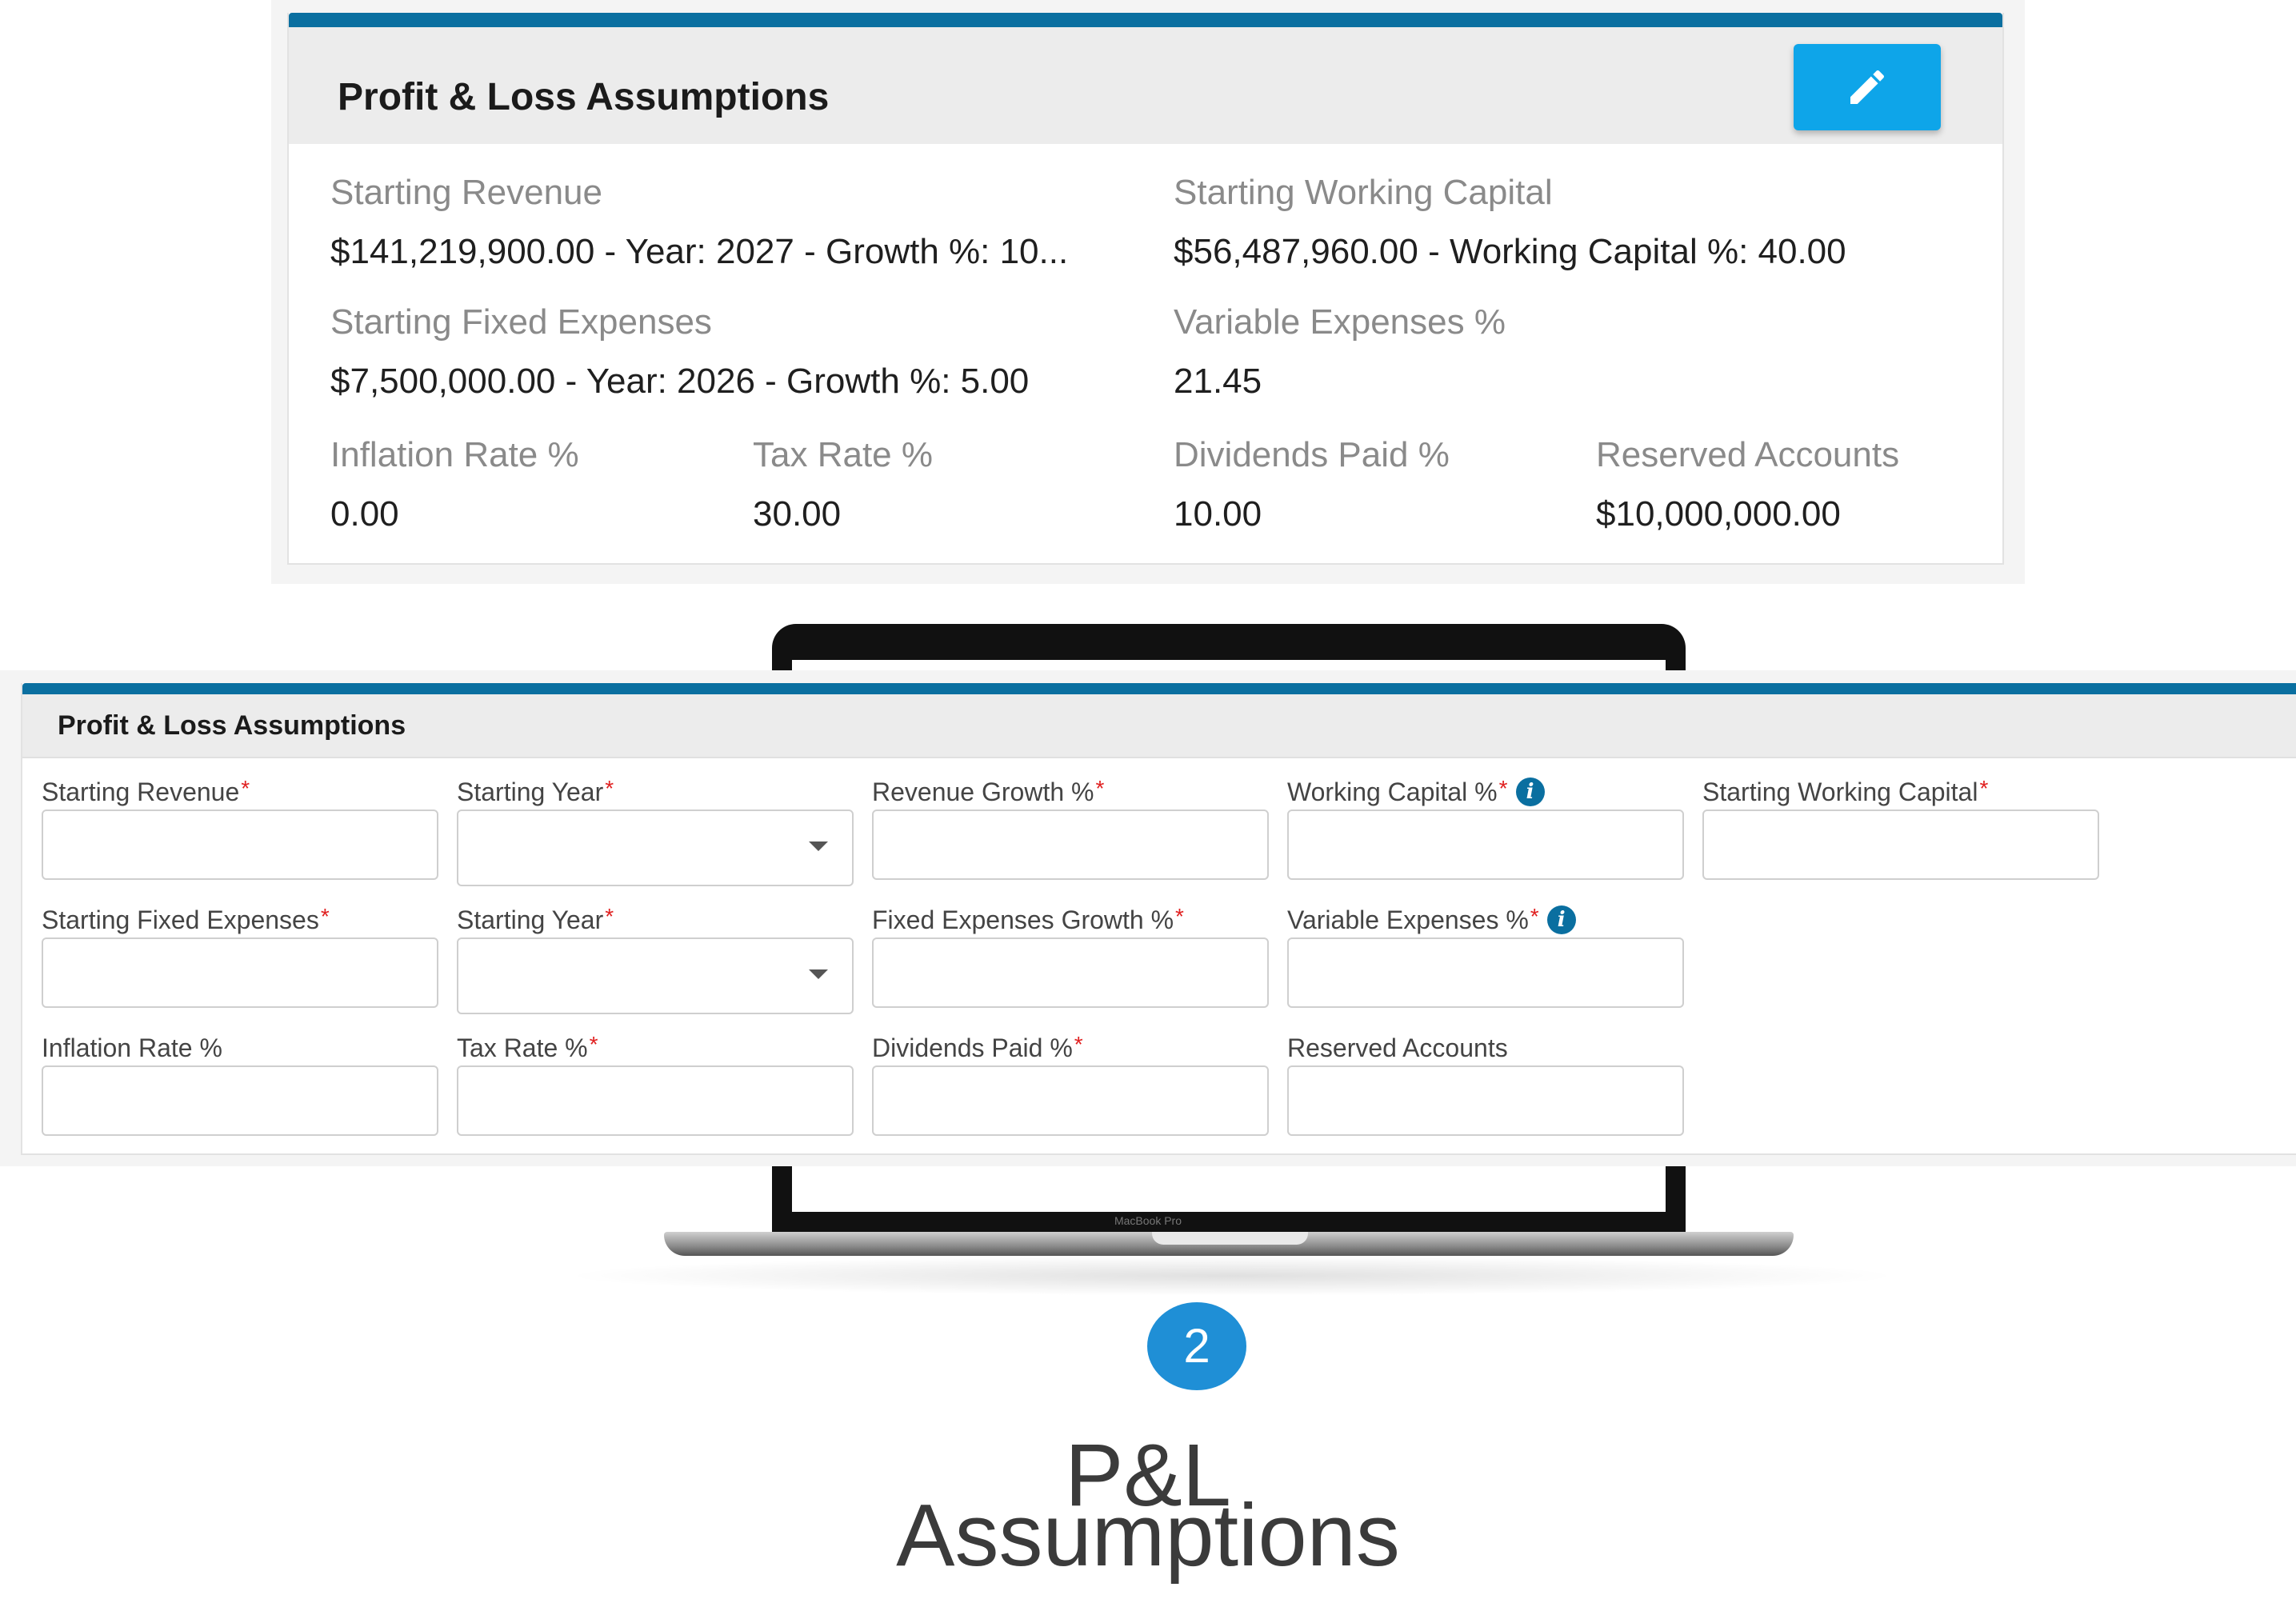 Image resolution: width=2296 pixels, height=1623 pixels. I want to click on field-variable-expenses: Variable Expenses % * i, so click(1485, 957).